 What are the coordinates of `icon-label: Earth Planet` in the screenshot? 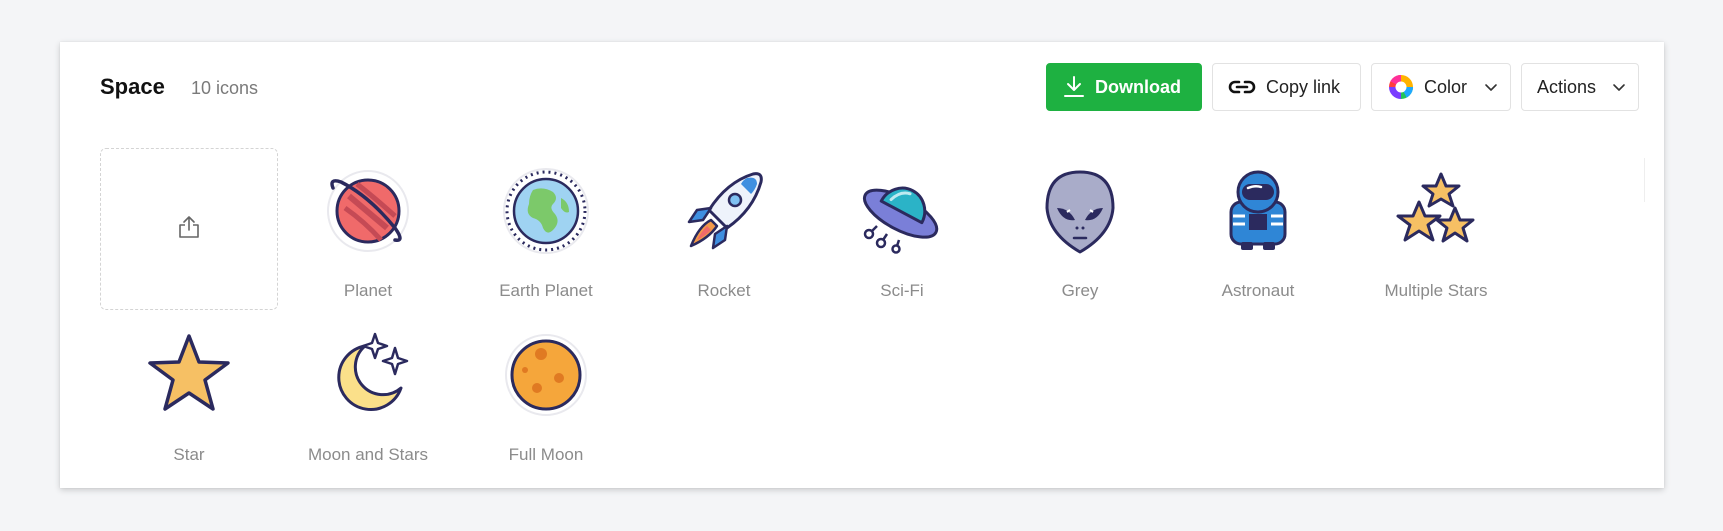 It's located at (546, 290).